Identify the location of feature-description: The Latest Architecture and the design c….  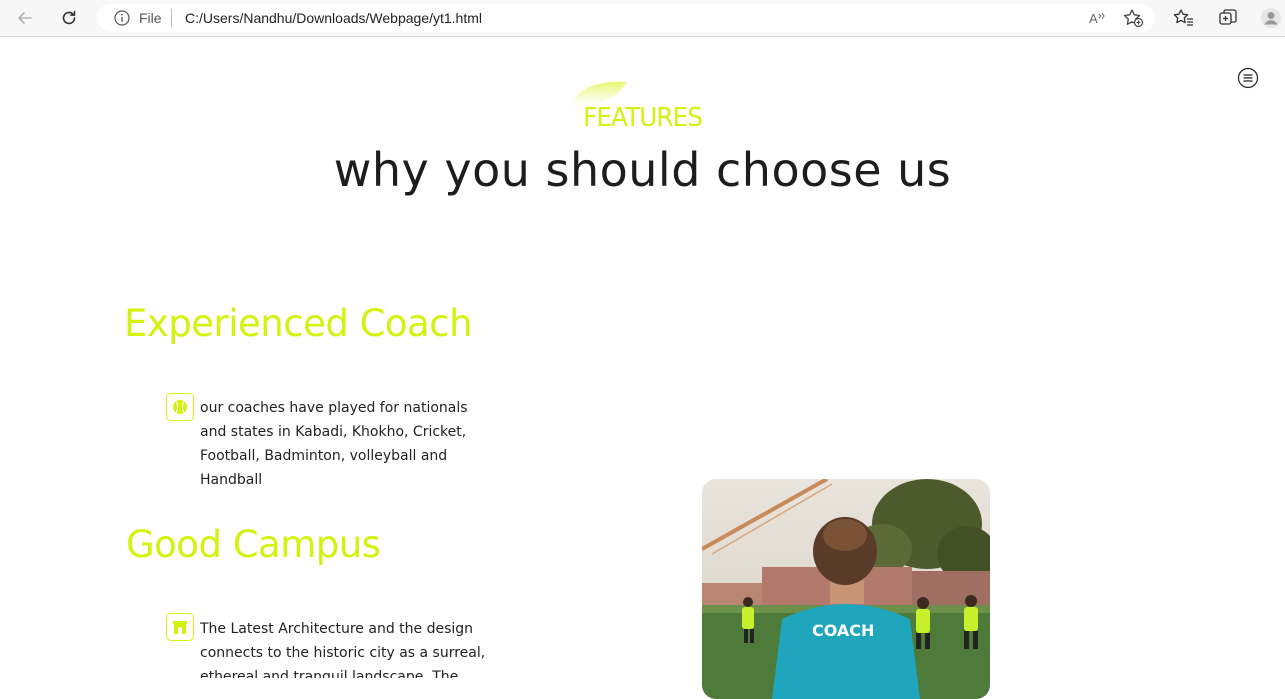
(343, 649).